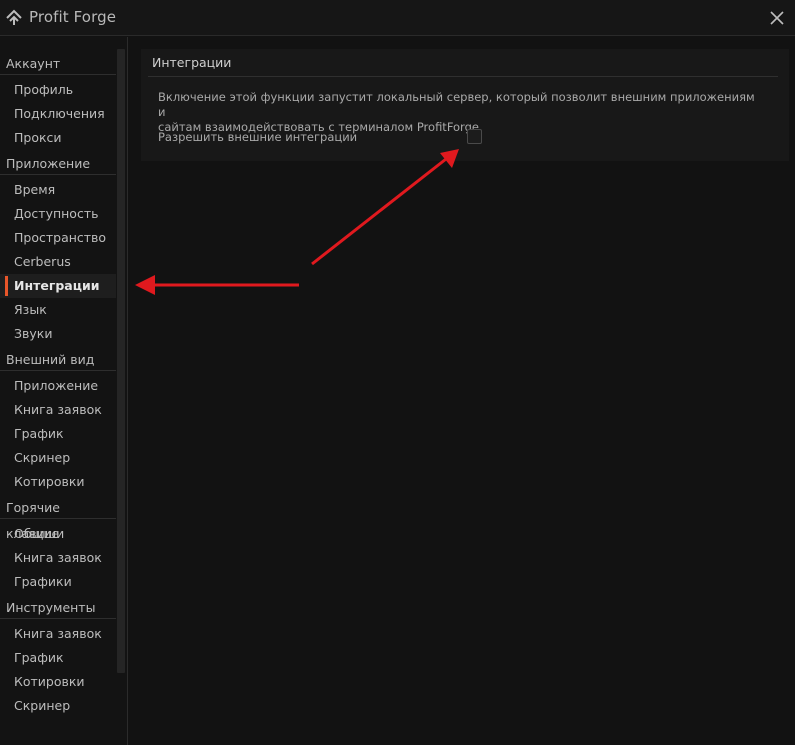 Image resolution: width=795 pixels, height=745 pixels. I want to click on profit-forge-logo-icon, so click(14, 17).